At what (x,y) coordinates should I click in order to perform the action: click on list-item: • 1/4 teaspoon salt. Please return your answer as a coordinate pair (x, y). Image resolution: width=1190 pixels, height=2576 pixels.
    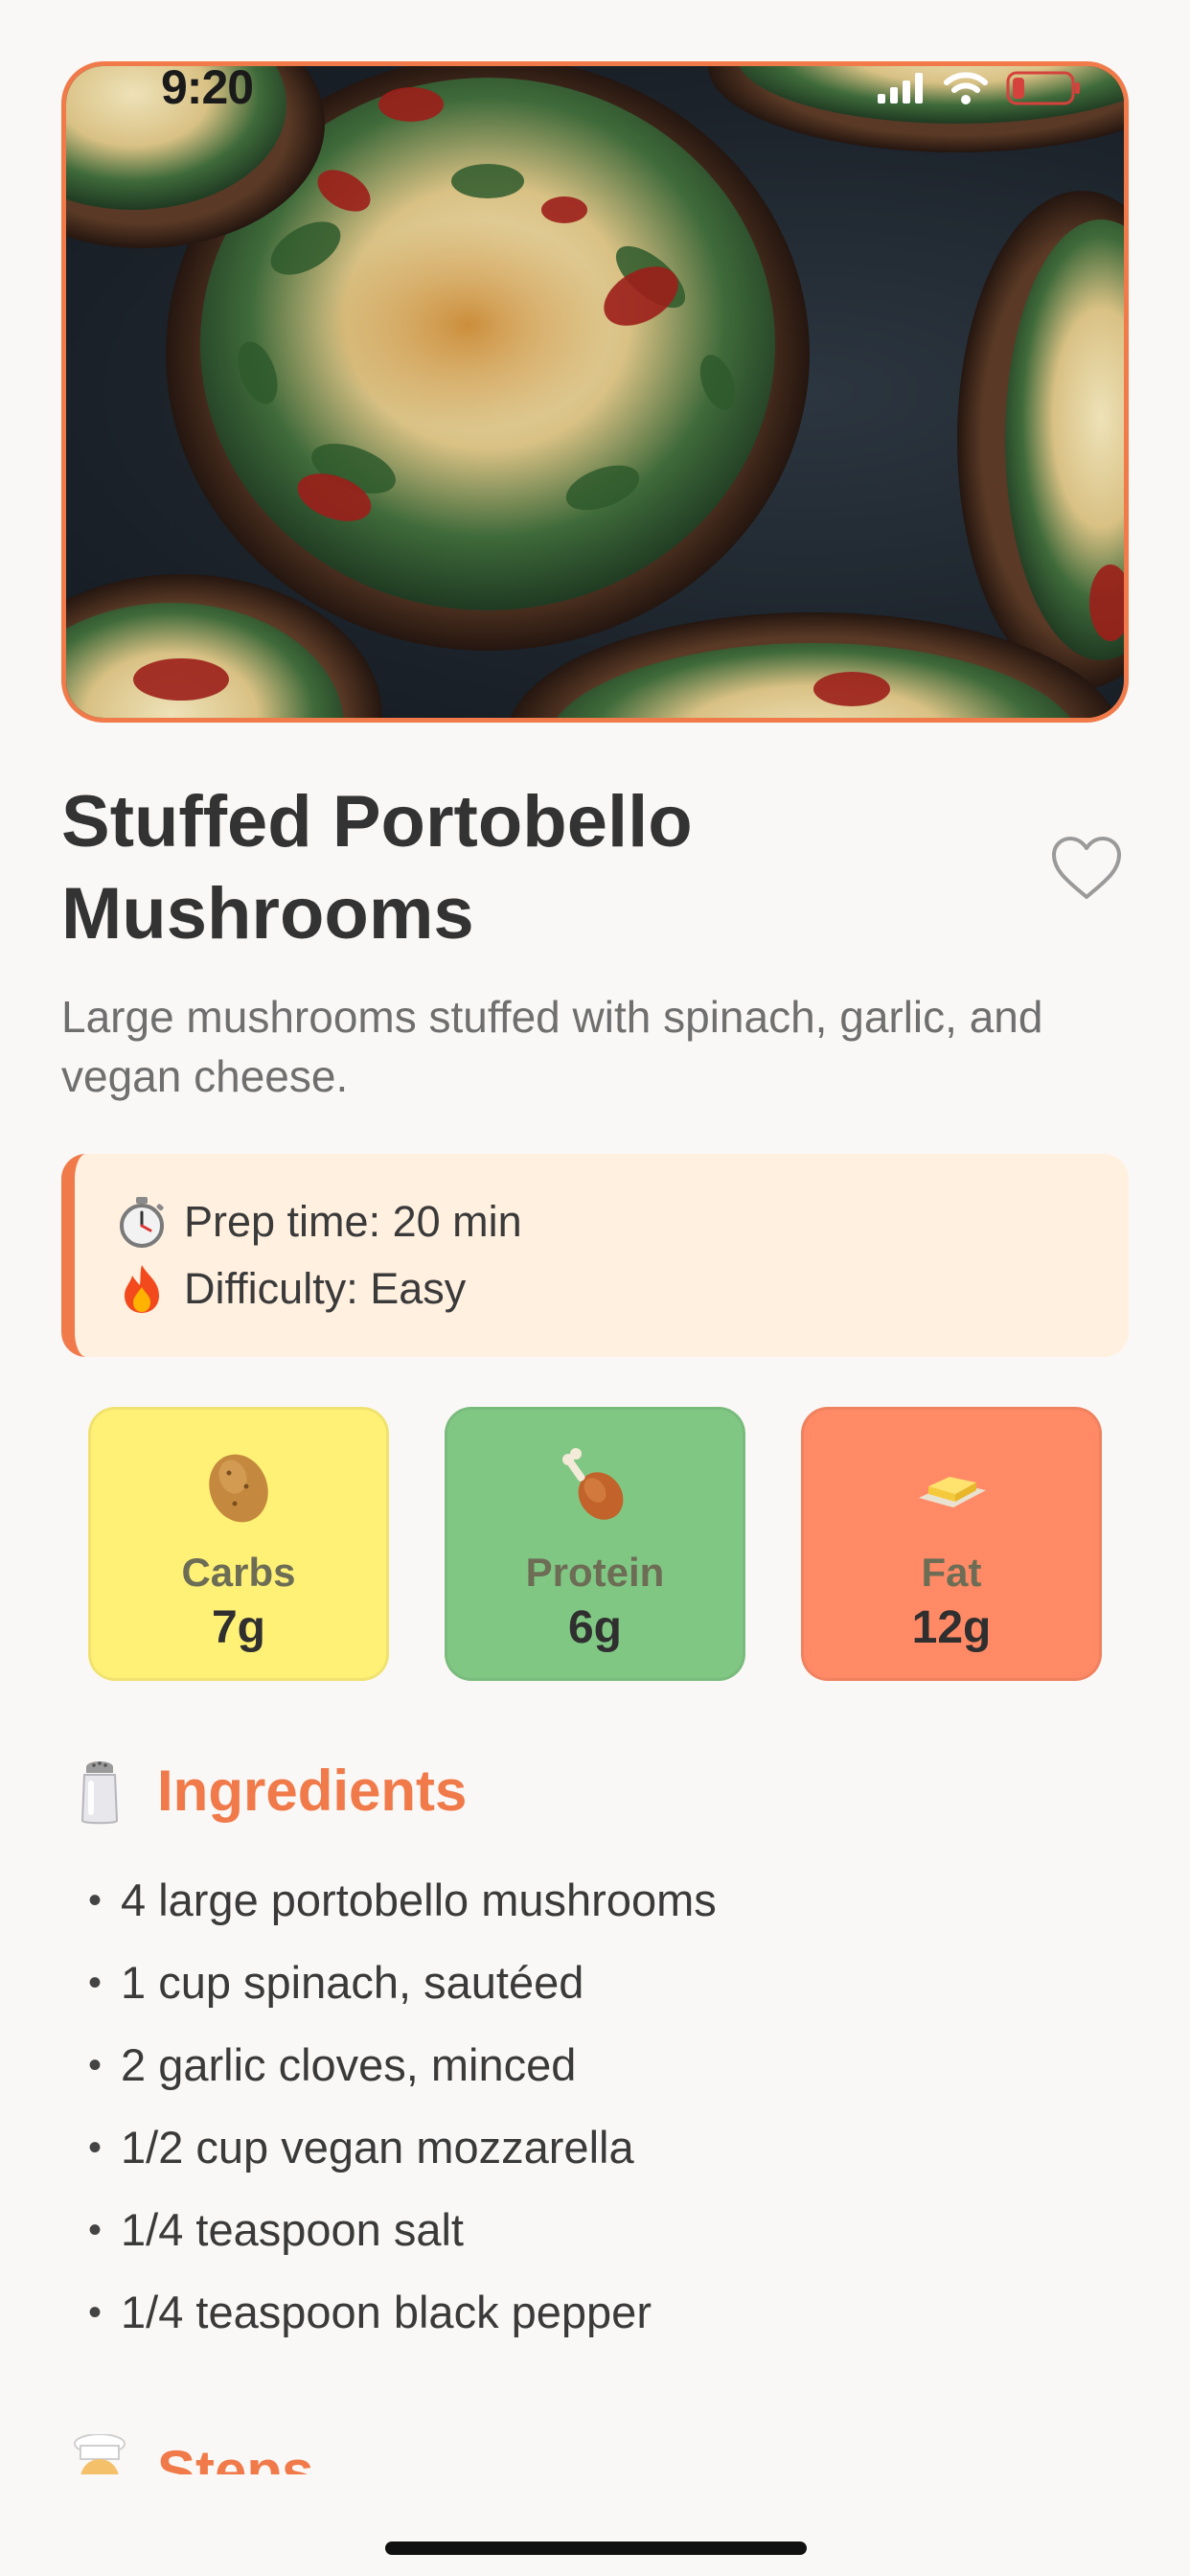
    Looking at the image, I should click on (276, 2229).